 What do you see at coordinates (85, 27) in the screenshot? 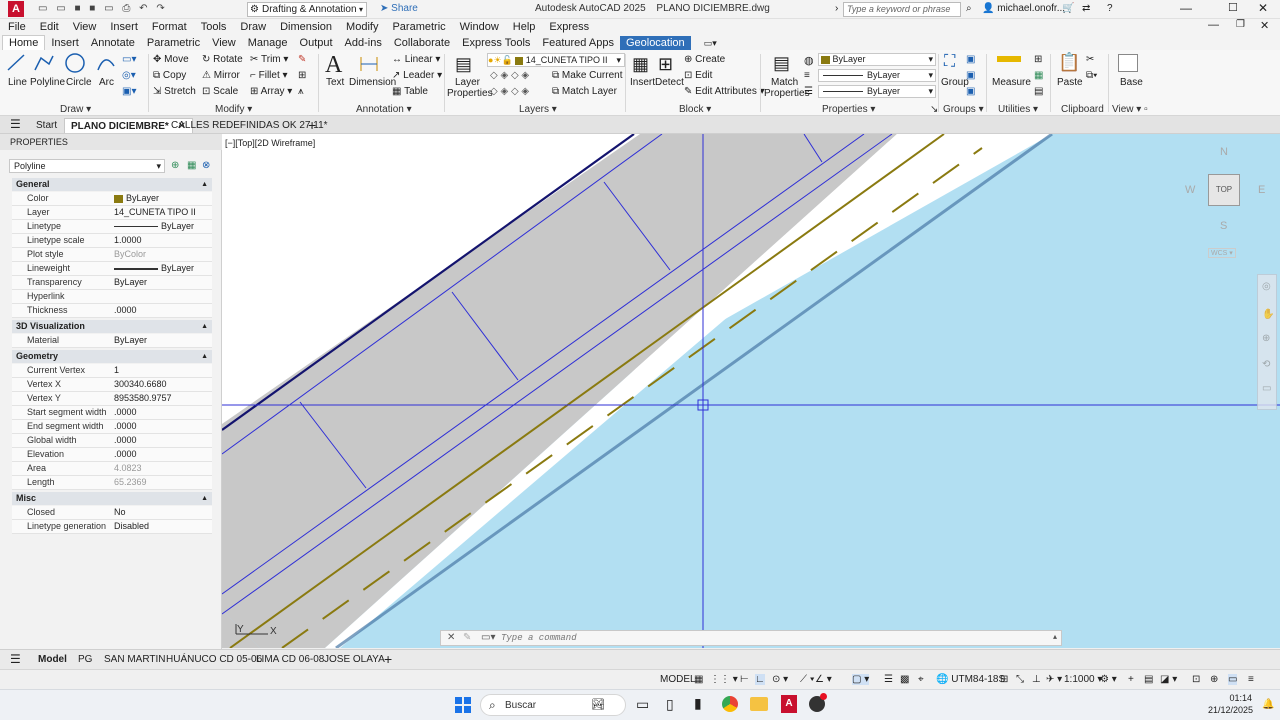
I see `menu-view: View` at bounding box center [85, 27].